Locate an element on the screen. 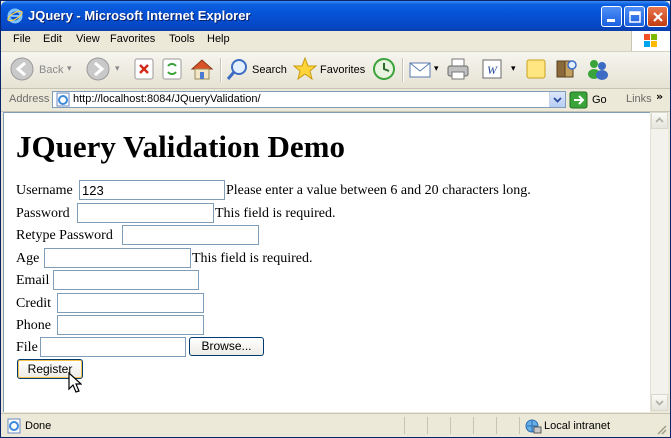 The width and height of the screenshot is (671, 438). word-edit-icon: W is located at coordinates (492, 69).